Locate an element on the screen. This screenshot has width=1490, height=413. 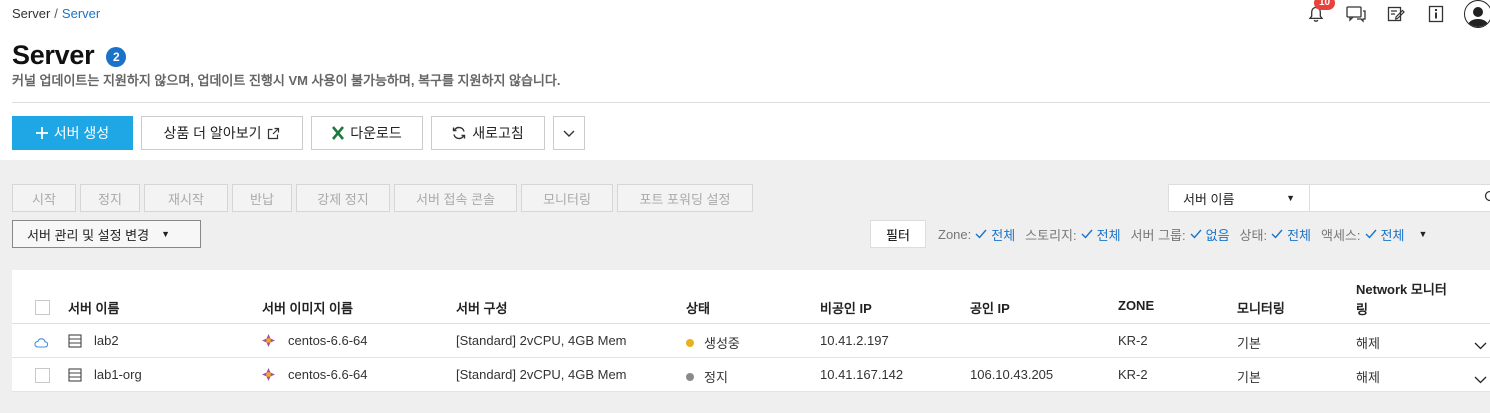
filter-server-group: 서버 그룹: 없음 is located at coordinates (1180, 234).